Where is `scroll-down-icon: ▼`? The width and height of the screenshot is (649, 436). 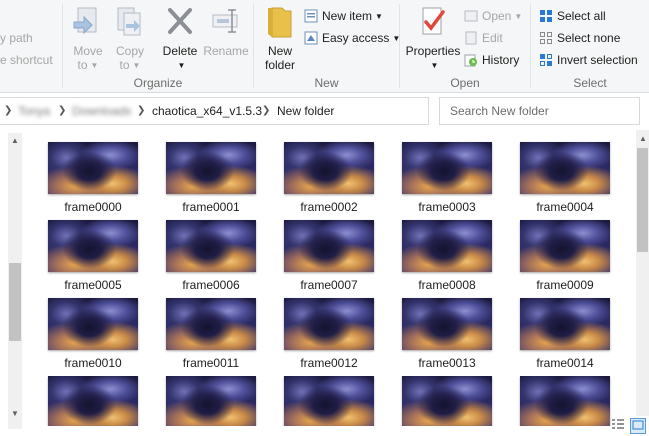 scroll-down-icon: ▼ is located at coordinates (15, 413).